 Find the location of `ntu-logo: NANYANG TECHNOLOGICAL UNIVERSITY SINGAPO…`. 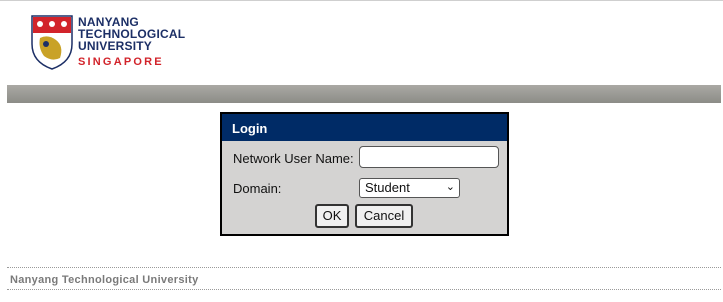

ntu-logo: NANYANG TECHNOLOGICAL UNIVERSITY SINGAPO… is located at coordinates (110, 43).